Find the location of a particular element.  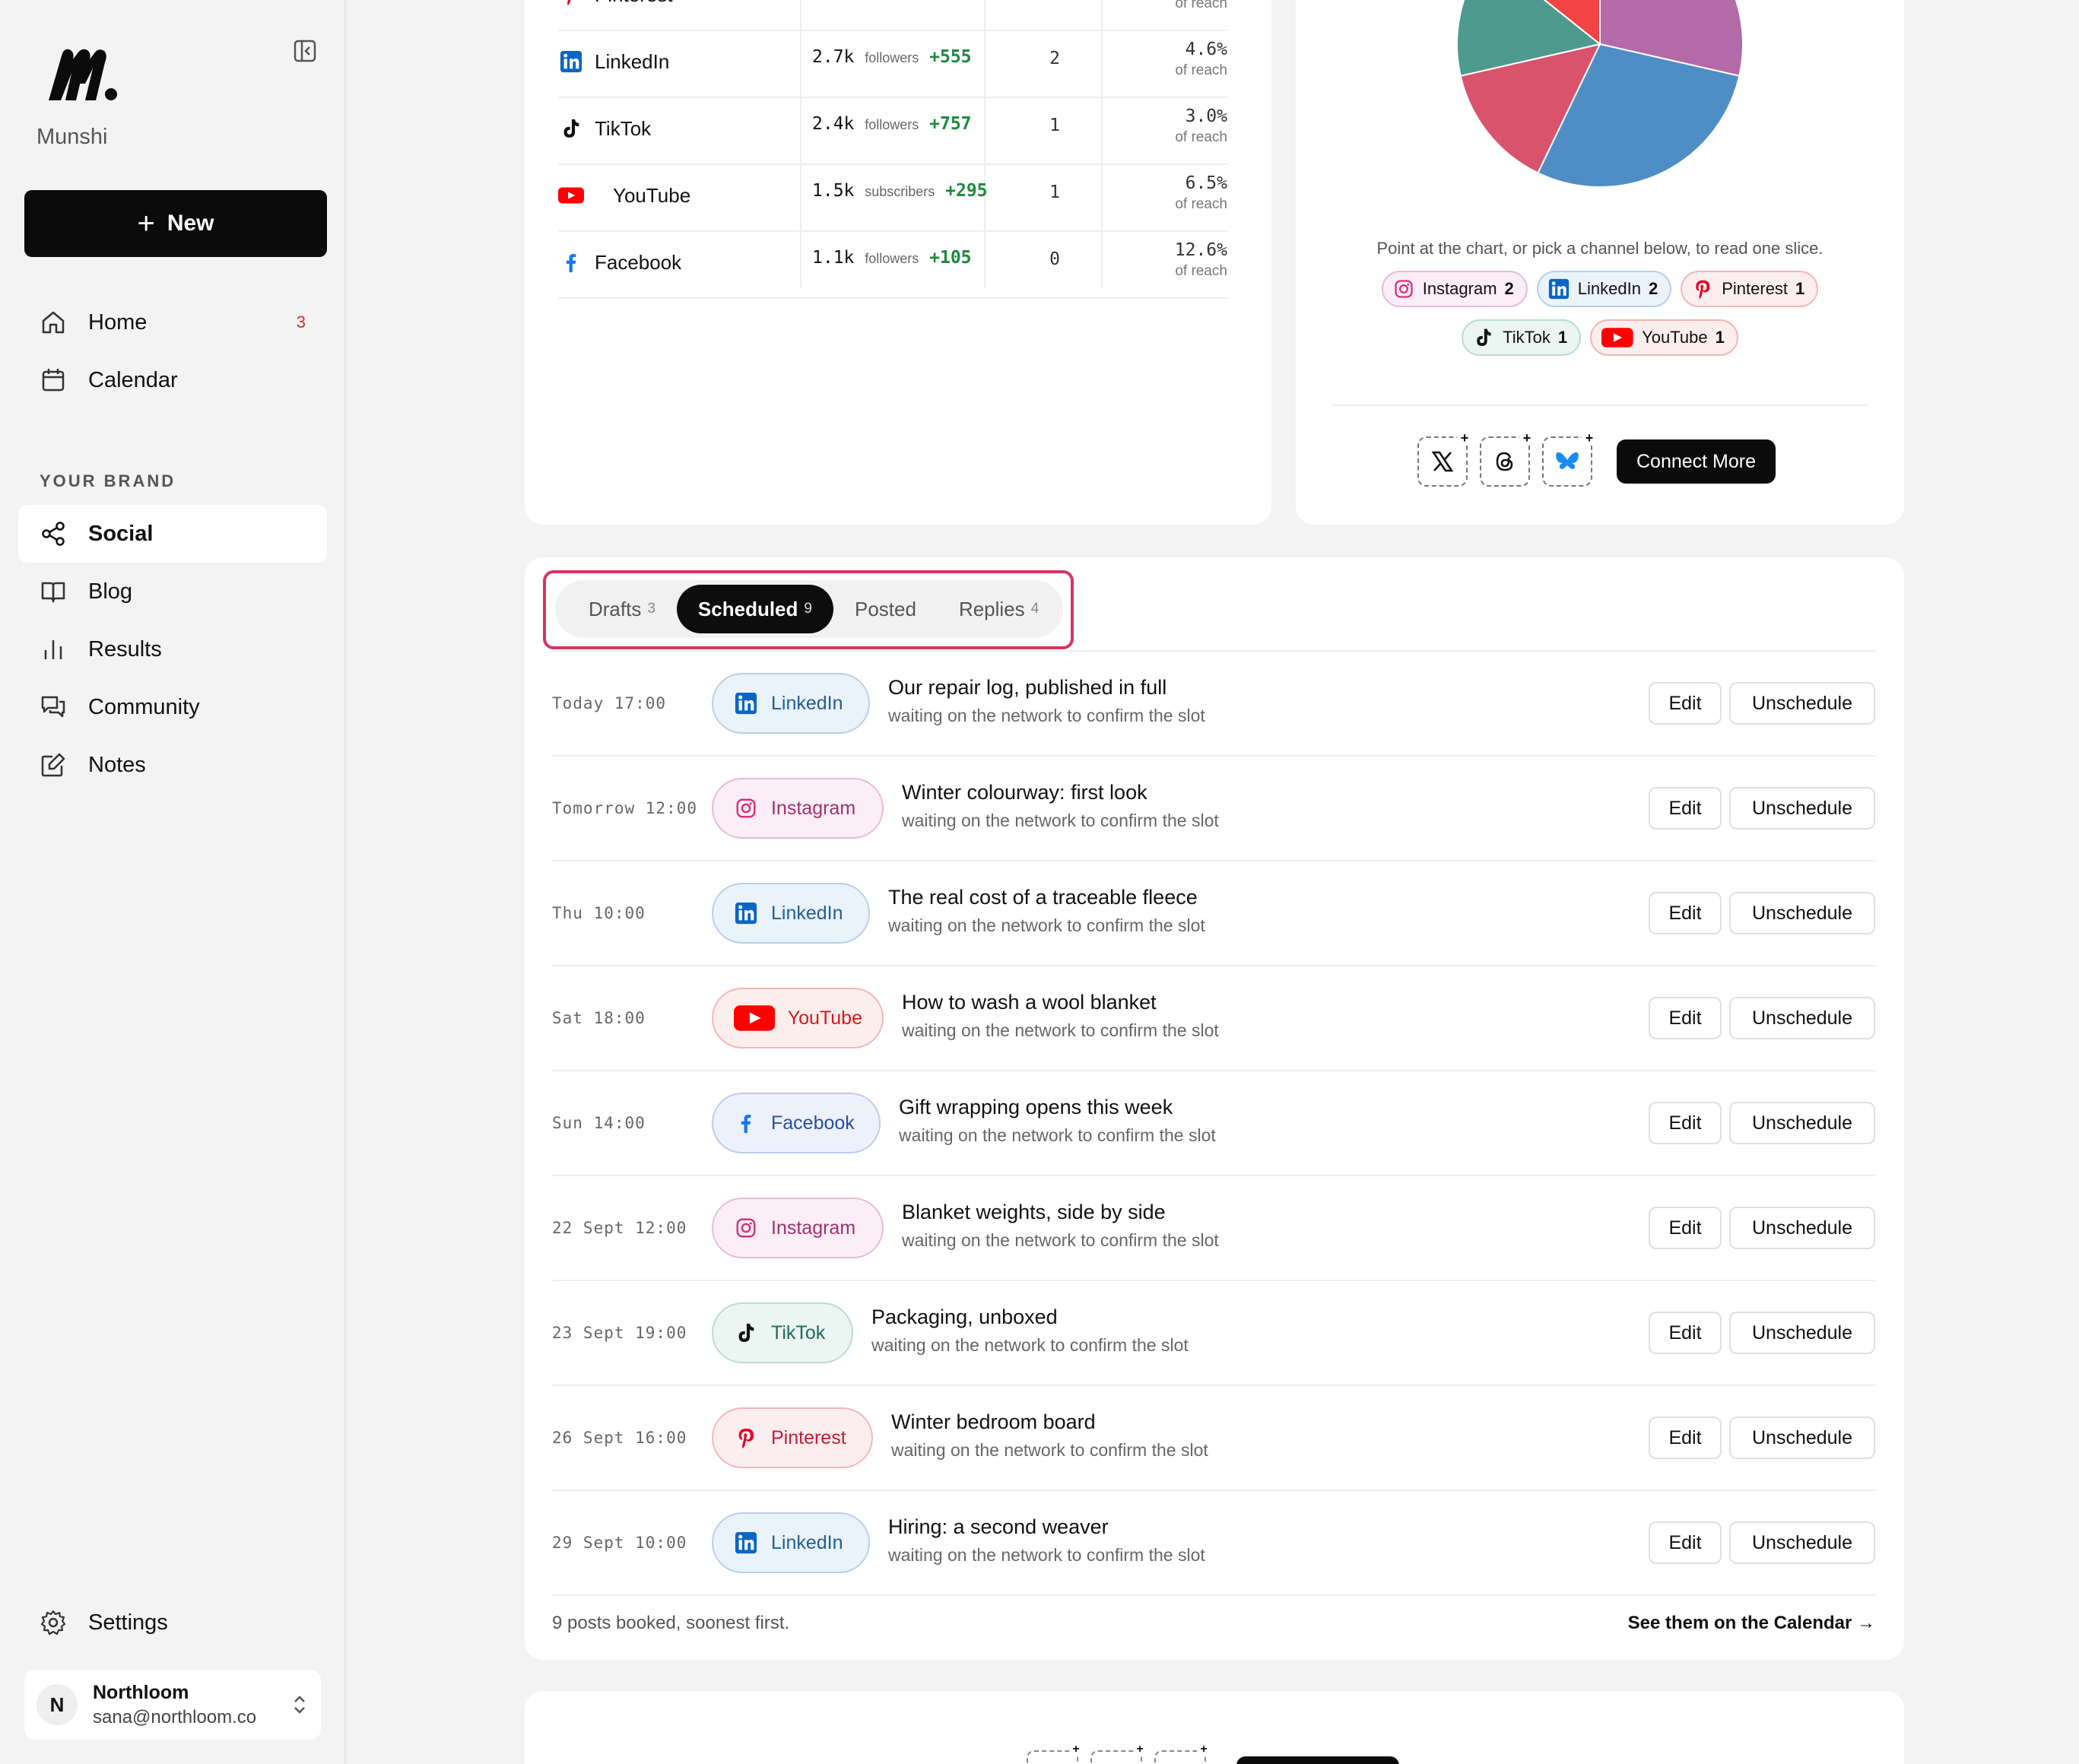

post-channel-label: Instagram is located at coordinates (813, 808).